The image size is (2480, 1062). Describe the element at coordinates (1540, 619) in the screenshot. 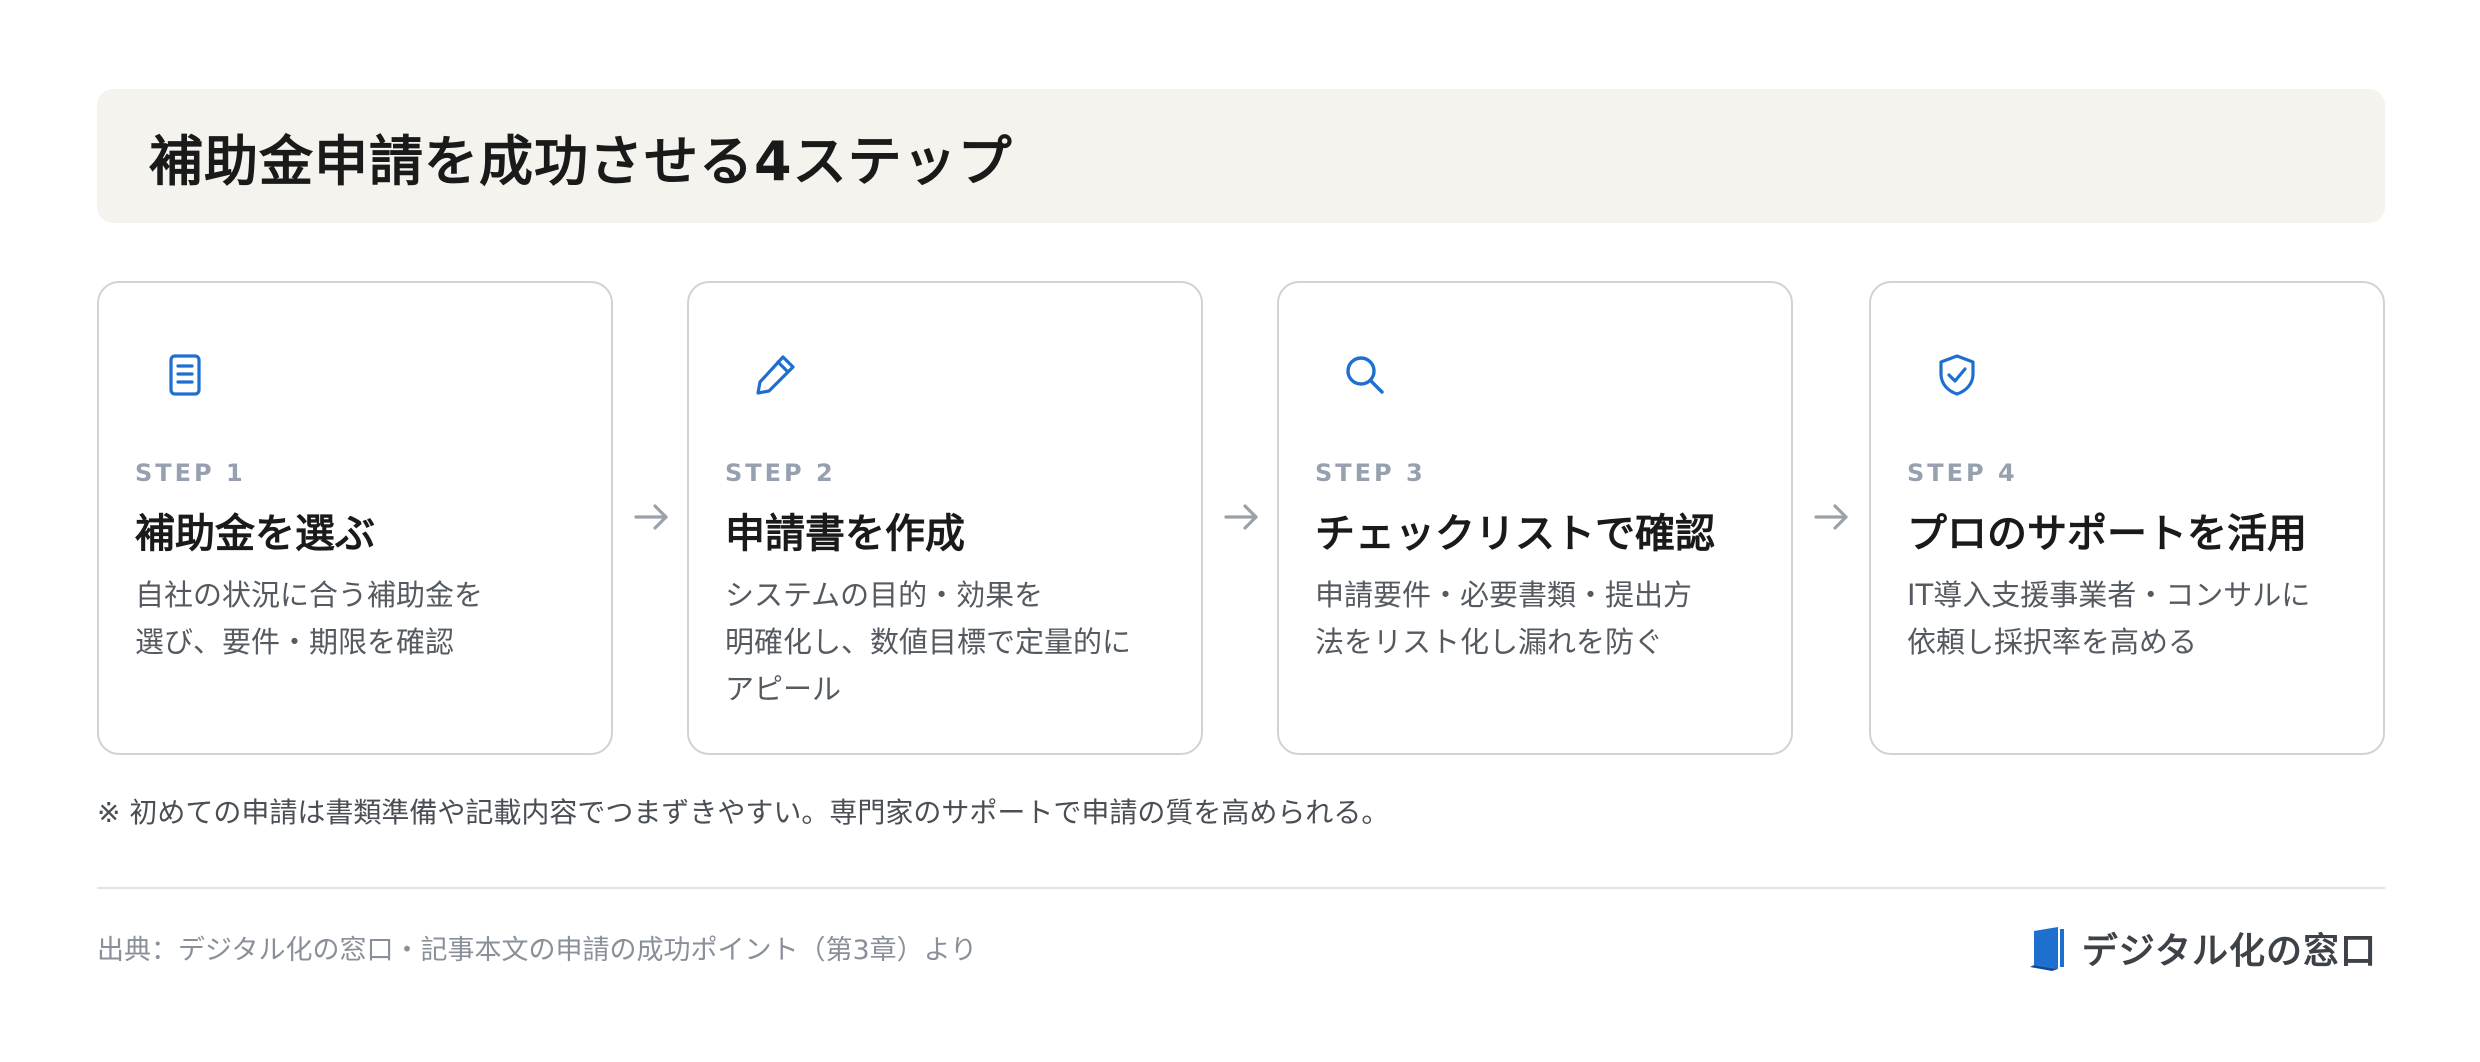

I see `step-description: 申請要件・必要書類・提出方 法をリスト化し漏れを防ぐ` at that location.